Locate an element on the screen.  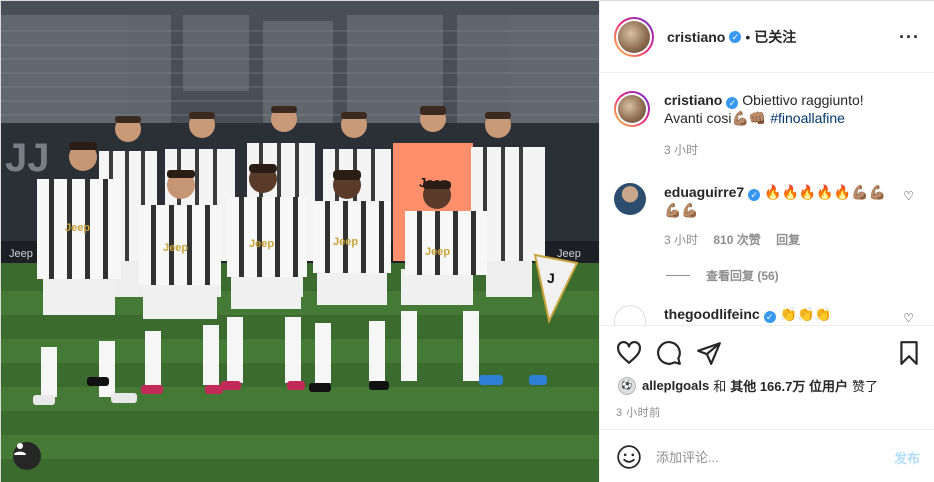
caption-avatar is located at coordinates (632, 109).